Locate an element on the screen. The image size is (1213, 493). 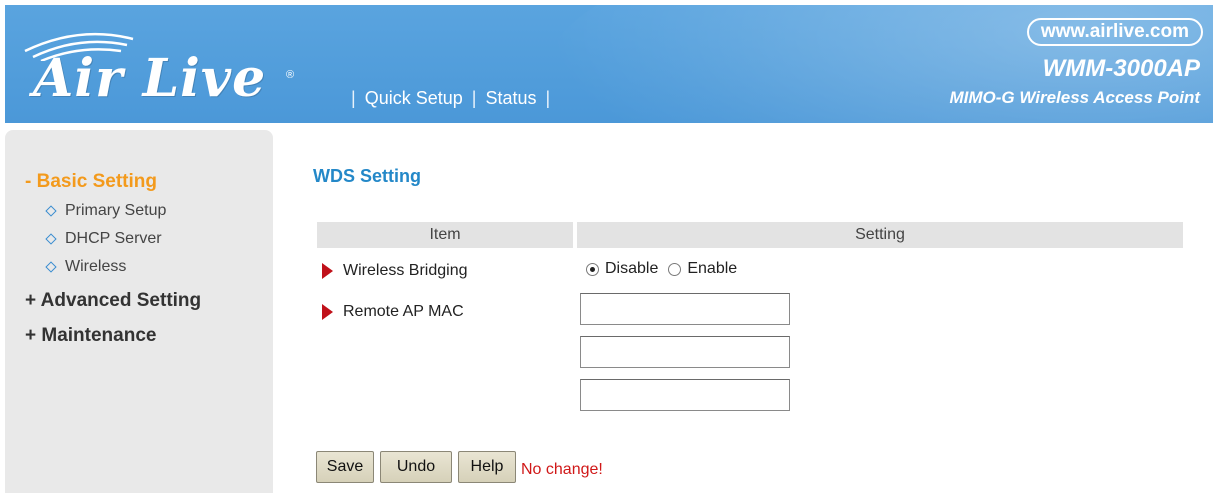
airlive-logo: Air Live is located at coordinates (150, 78).